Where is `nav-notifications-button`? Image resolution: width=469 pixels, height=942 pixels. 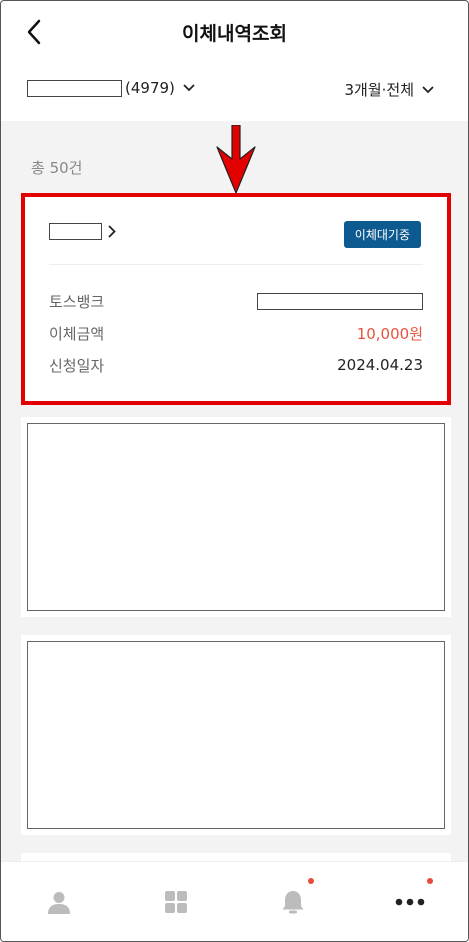
nav-notifications-button is located at coordinates (293, 901).